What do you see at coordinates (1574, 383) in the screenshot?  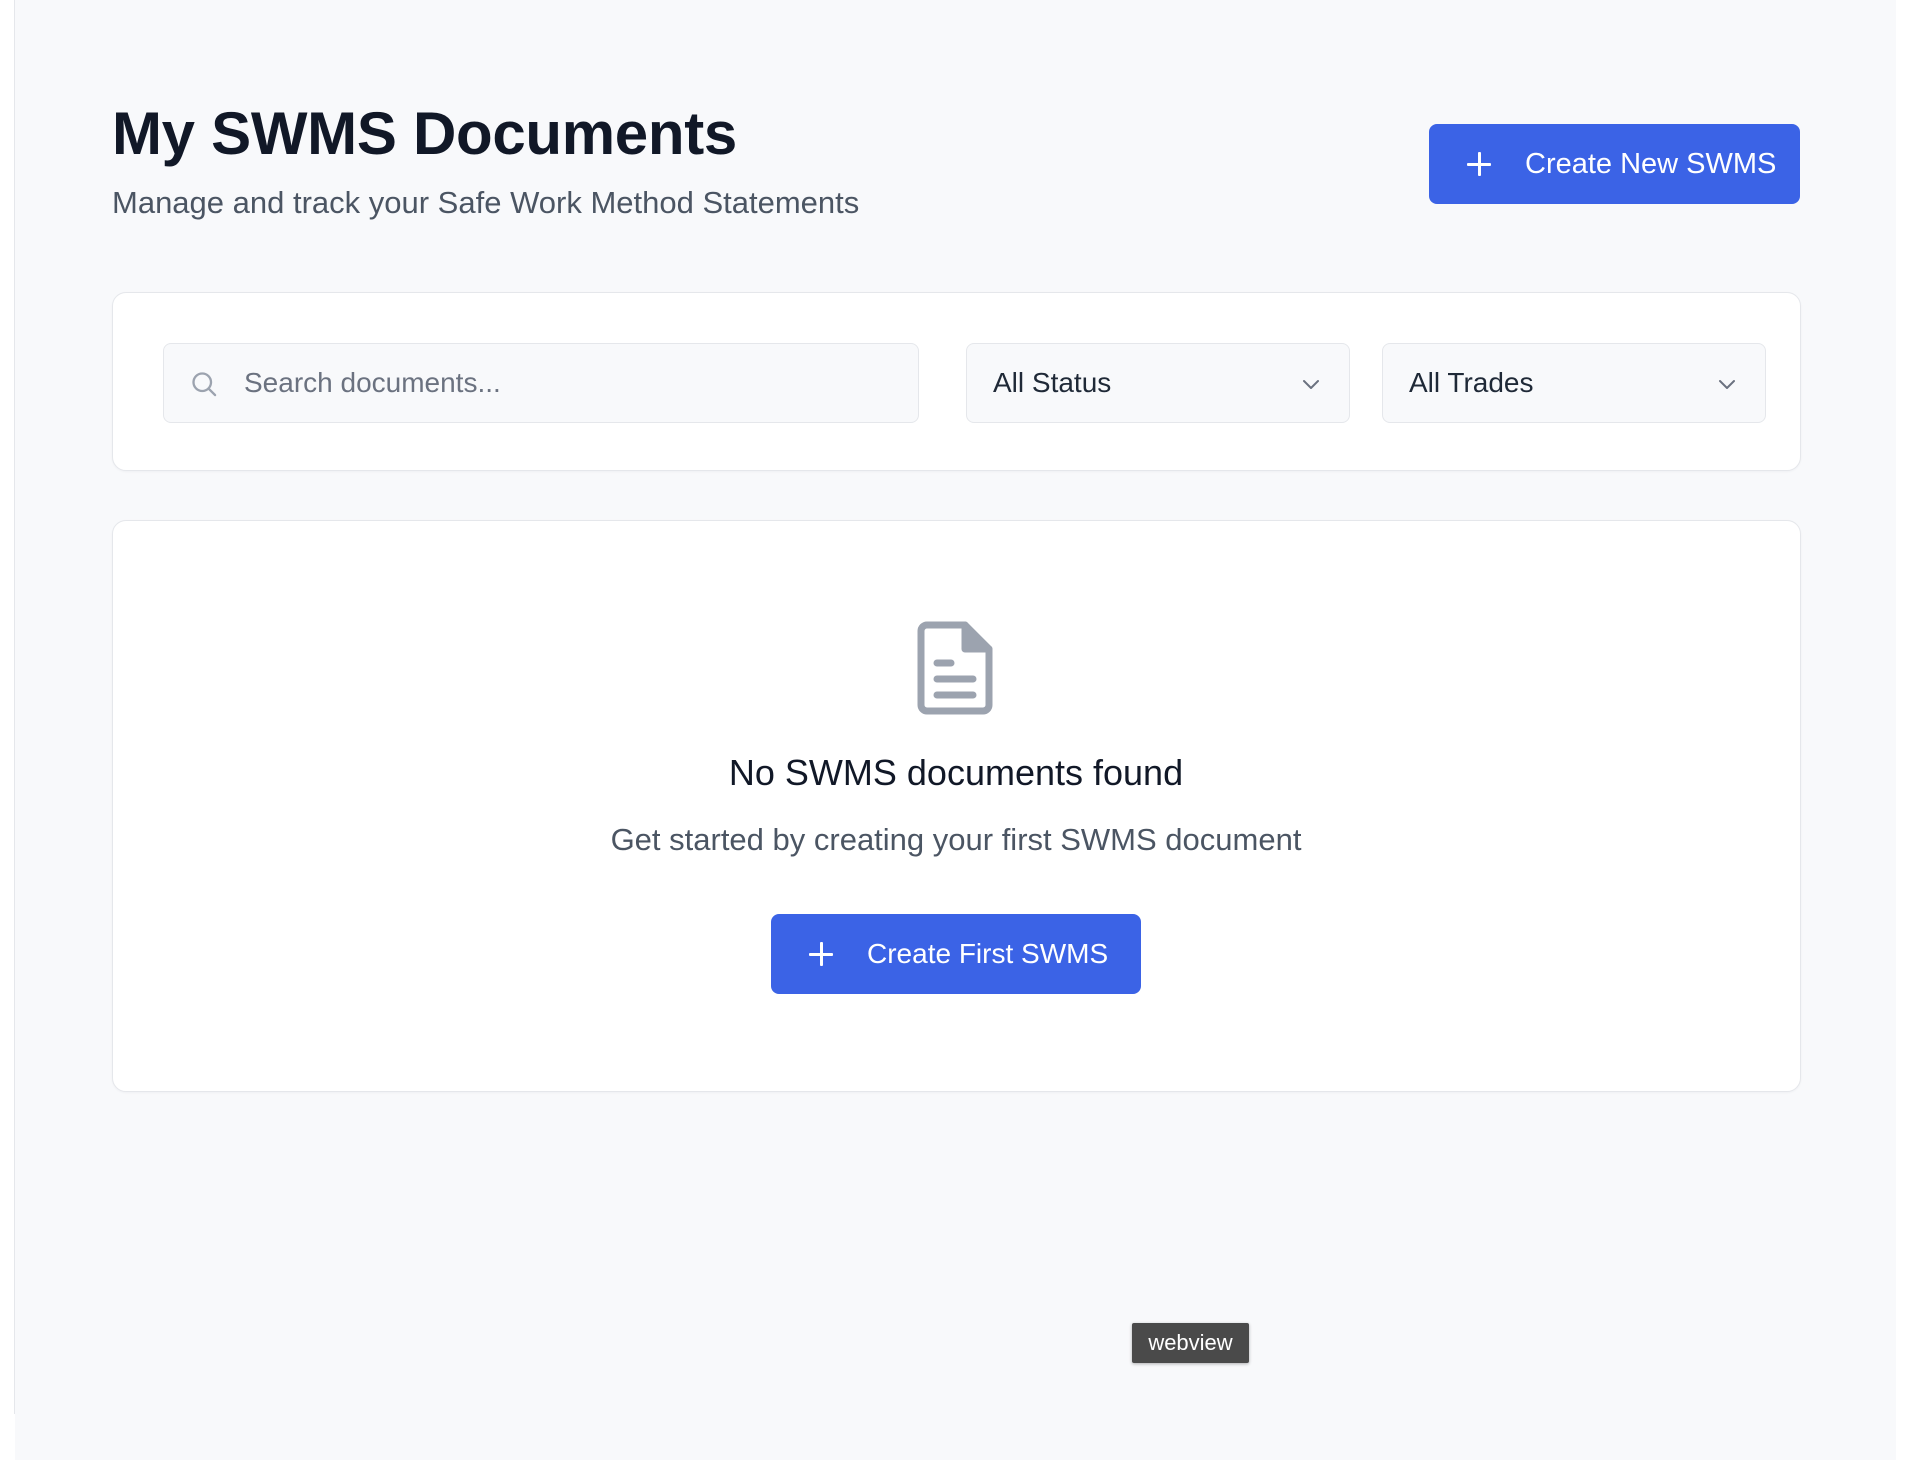 I see `trades-filter-select: All Trades` at bounding box center [1574, 383].